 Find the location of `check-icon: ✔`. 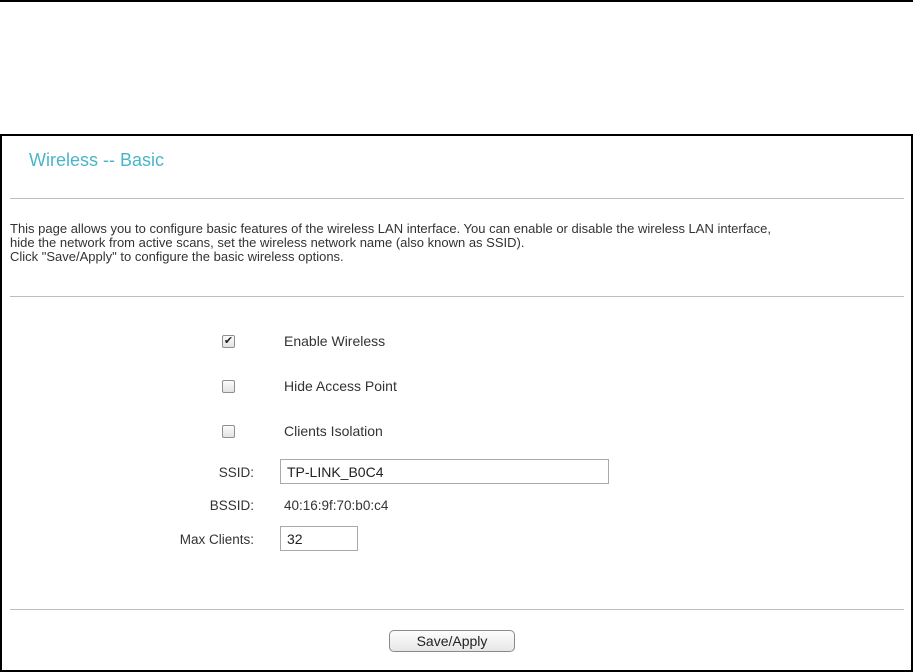

check-icon: ✔ is located at coordinates (228, 340).